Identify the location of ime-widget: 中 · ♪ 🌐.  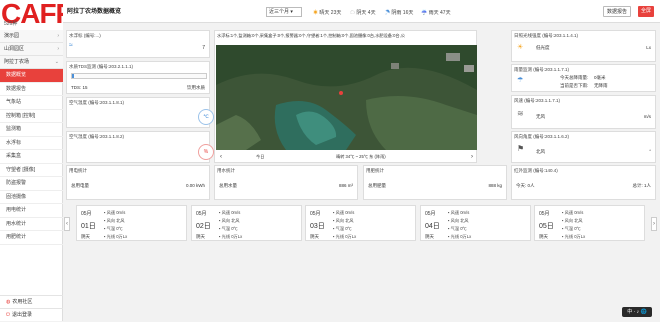
(637, 312).